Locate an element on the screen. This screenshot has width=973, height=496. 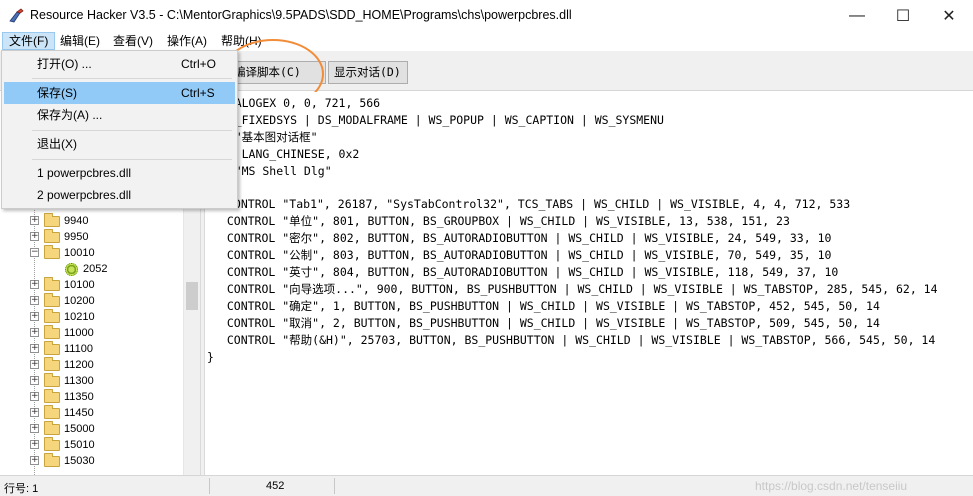
close-icon: ✕ is located at coordinates (949, 16).